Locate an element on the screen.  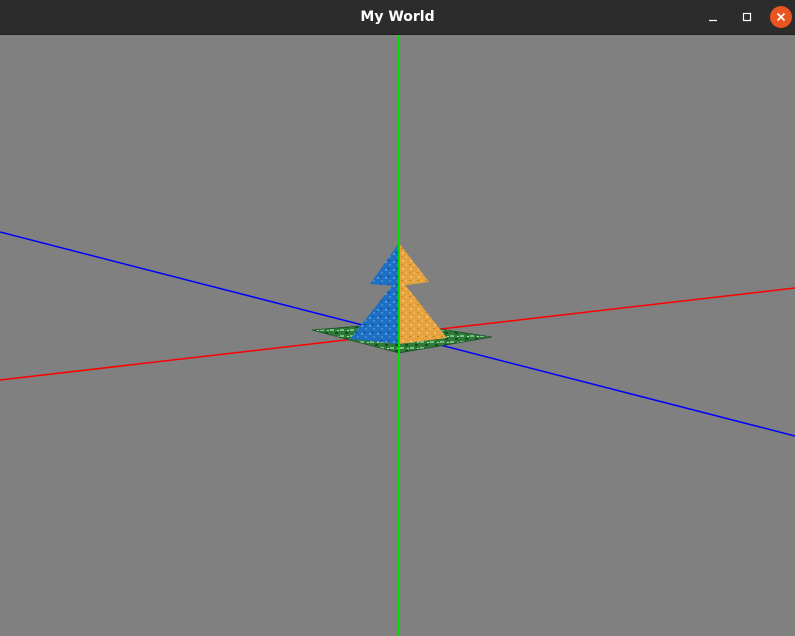
close-icon is located at coordinates (781, 17).